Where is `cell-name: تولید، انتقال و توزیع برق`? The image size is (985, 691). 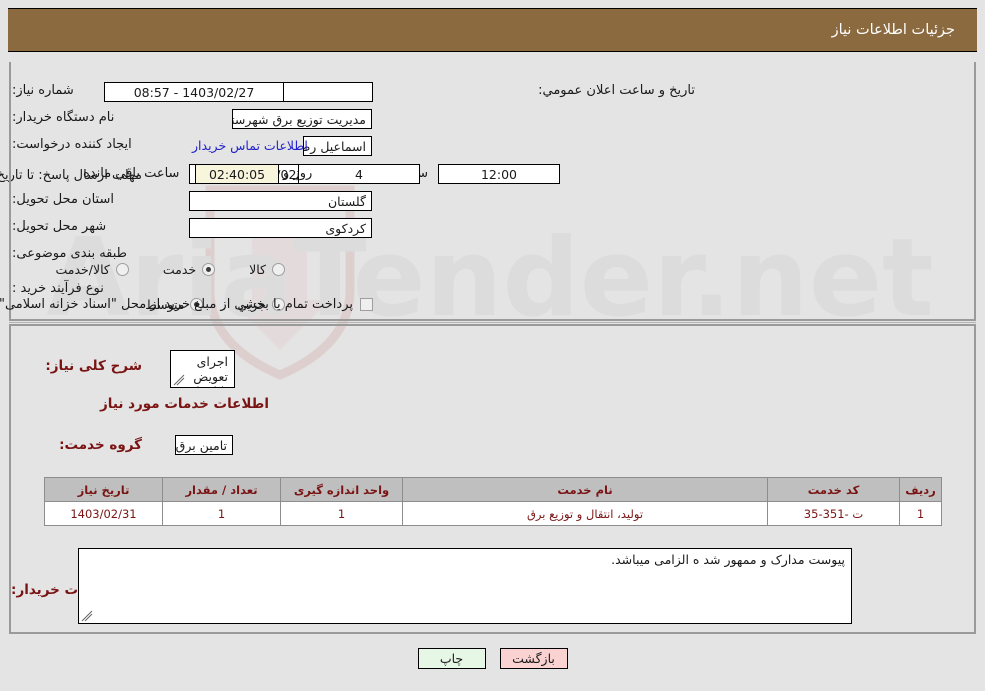 cell-name: تولید، انتقال و توزیع برق is located at coordinates (585, 513).